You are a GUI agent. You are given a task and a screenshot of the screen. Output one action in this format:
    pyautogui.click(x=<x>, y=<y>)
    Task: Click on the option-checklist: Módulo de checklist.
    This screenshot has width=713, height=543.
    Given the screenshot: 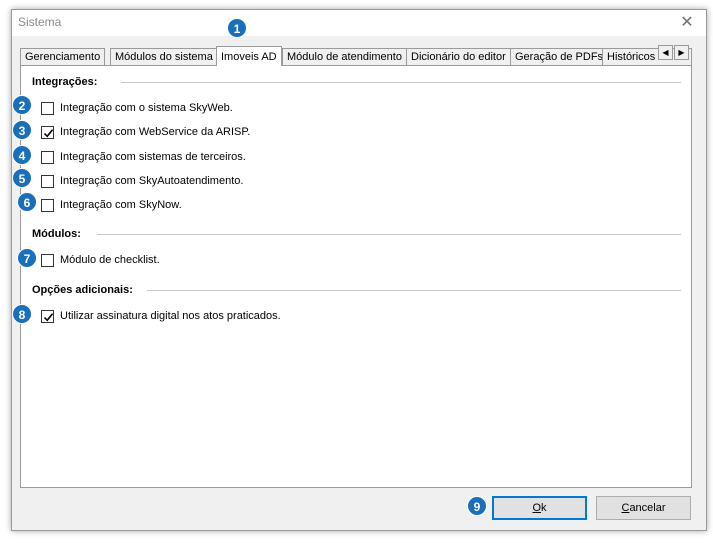 What is the action you would take?
    pyautogui.click(x=100, y=260)
    